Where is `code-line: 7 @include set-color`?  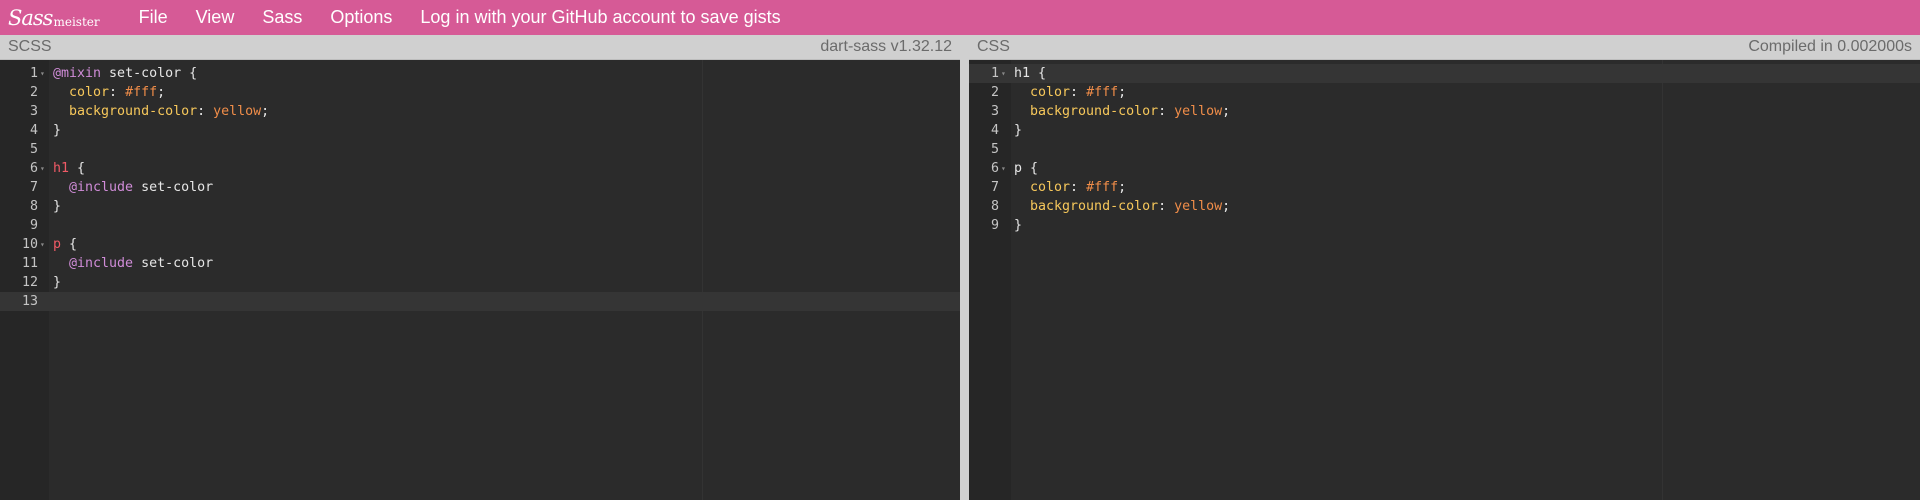
code-line: 7 @include set-color is located at coordinates (480, 187).